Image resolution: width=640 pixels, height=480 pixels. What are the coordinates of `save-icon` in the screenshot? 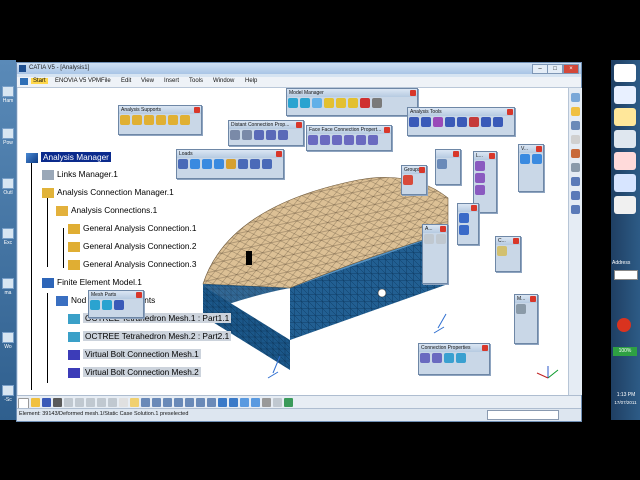 It's located at (46, 402).